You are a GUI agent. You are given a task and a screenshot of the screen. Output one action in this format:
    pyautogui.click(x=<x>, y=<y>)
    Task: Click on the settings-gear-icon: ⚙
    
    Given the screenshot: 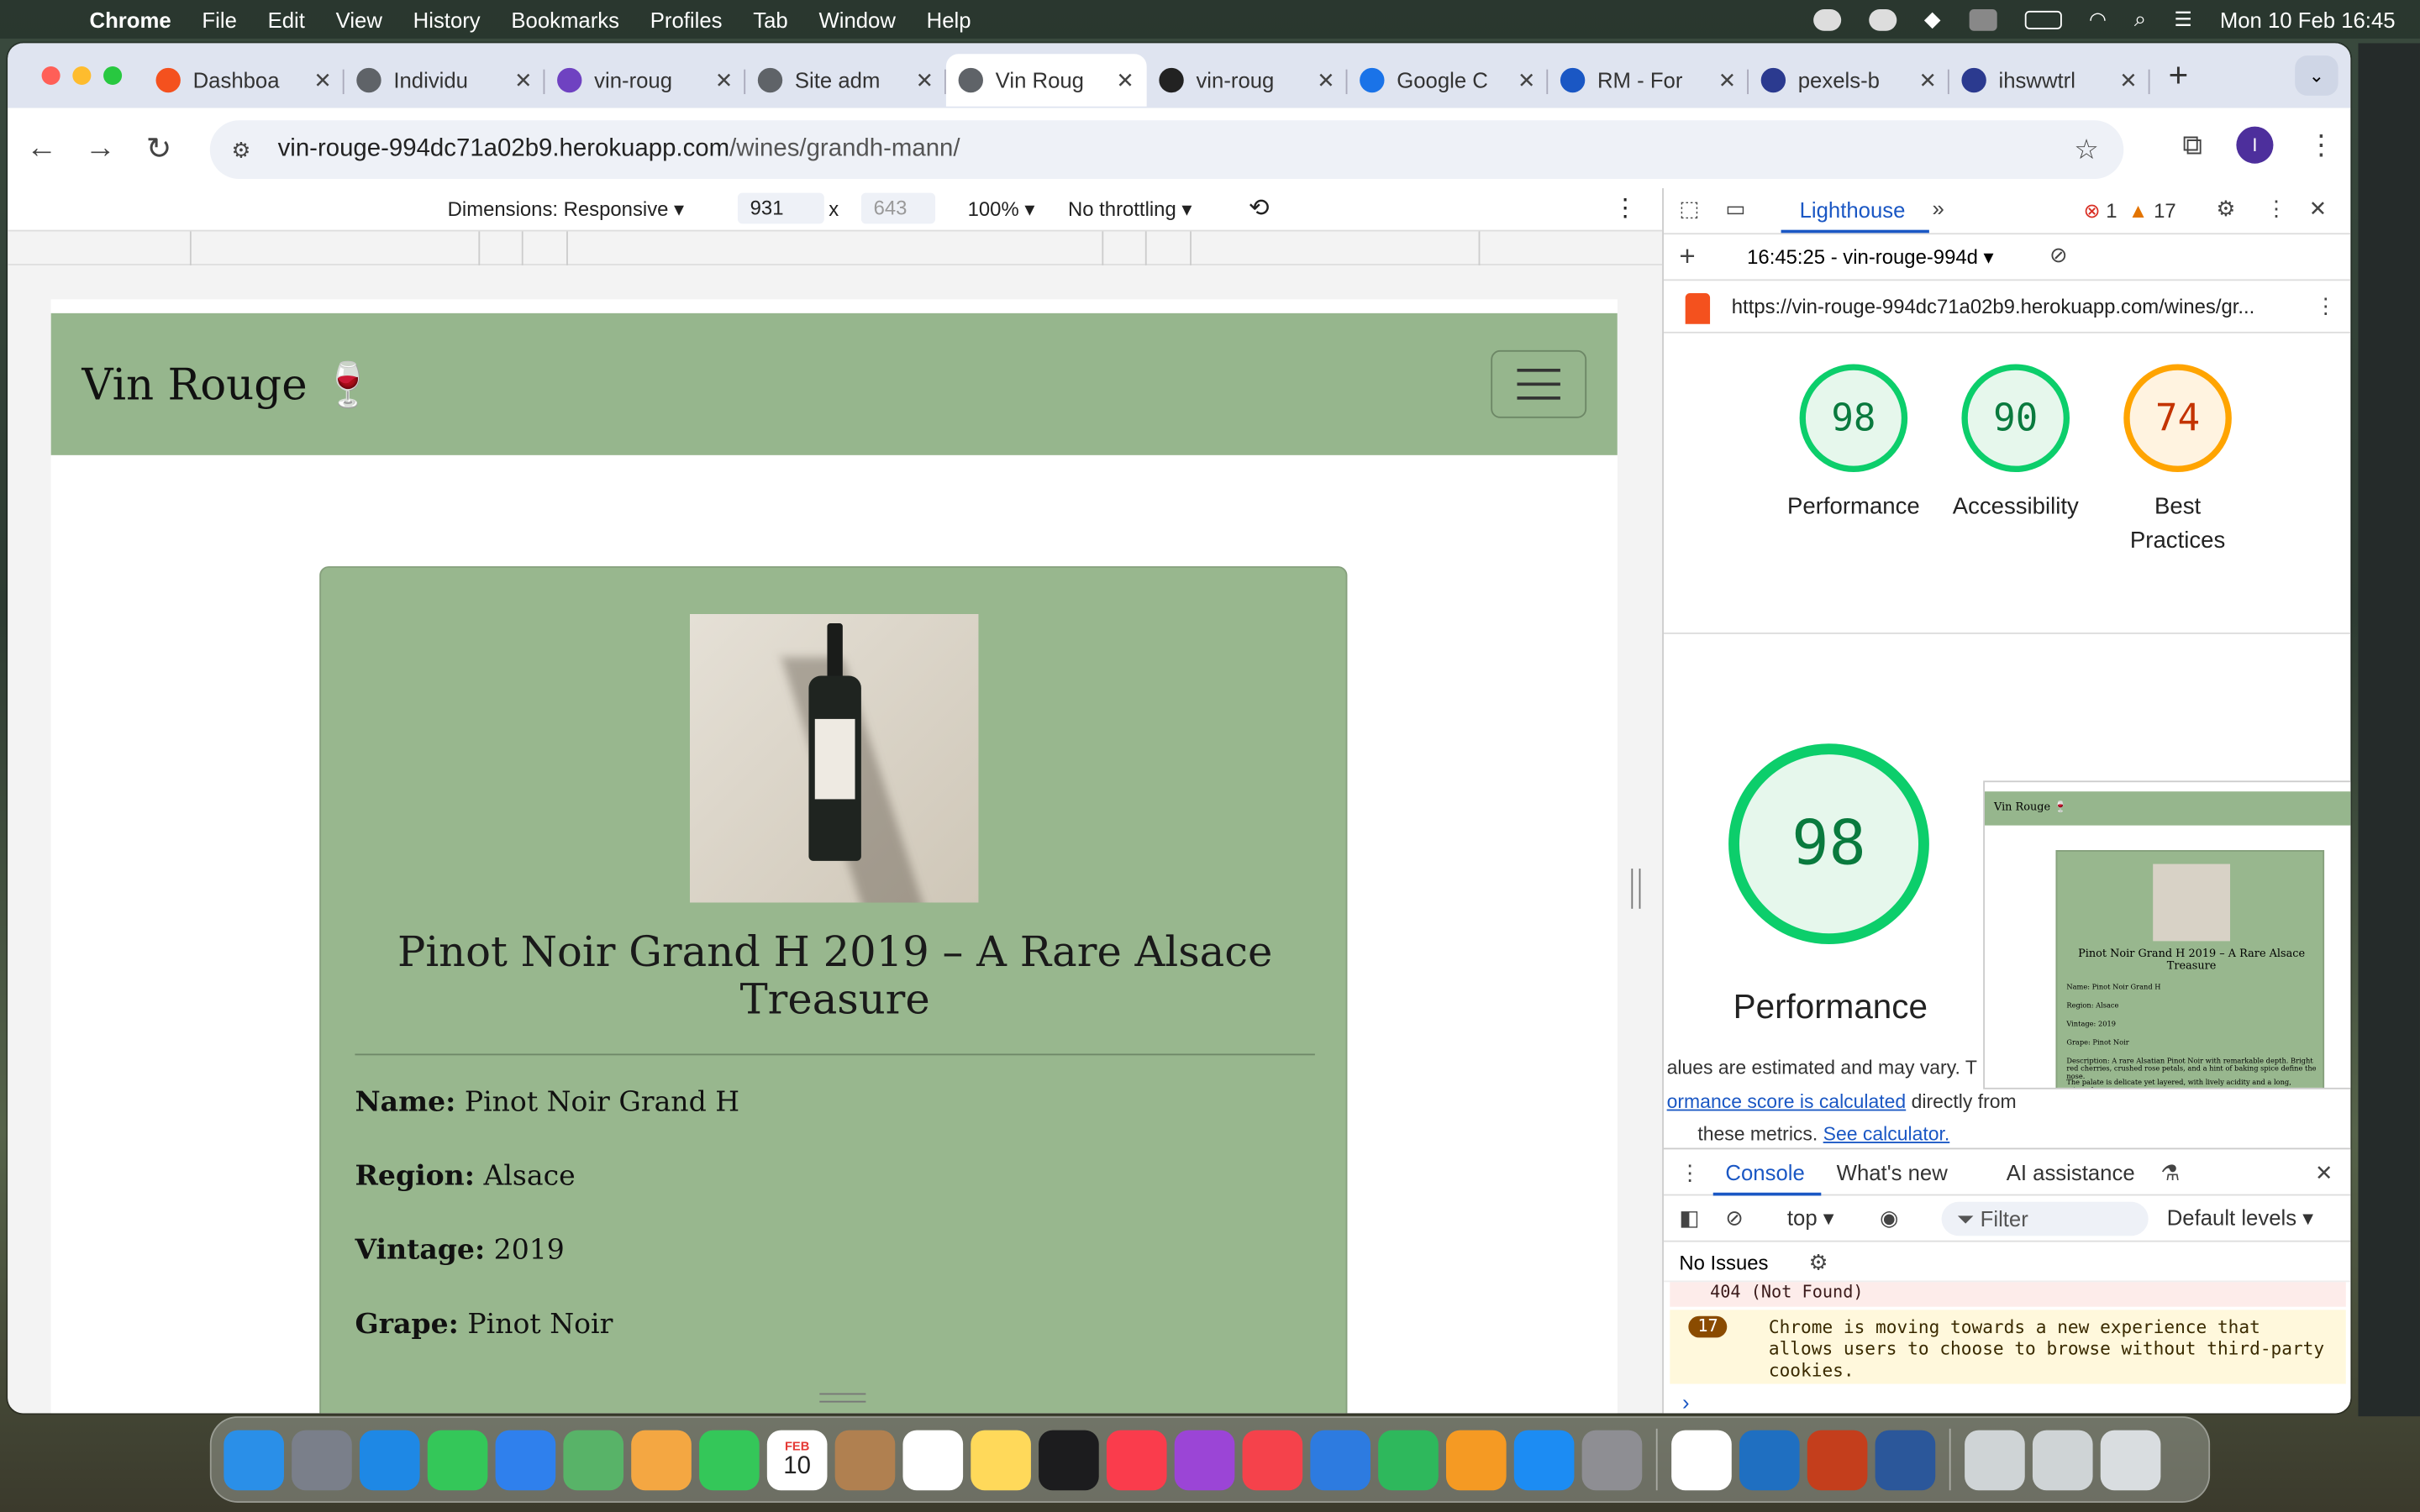 What is the action you would take?
    pyautogui.click(x=2226, y=209)
    